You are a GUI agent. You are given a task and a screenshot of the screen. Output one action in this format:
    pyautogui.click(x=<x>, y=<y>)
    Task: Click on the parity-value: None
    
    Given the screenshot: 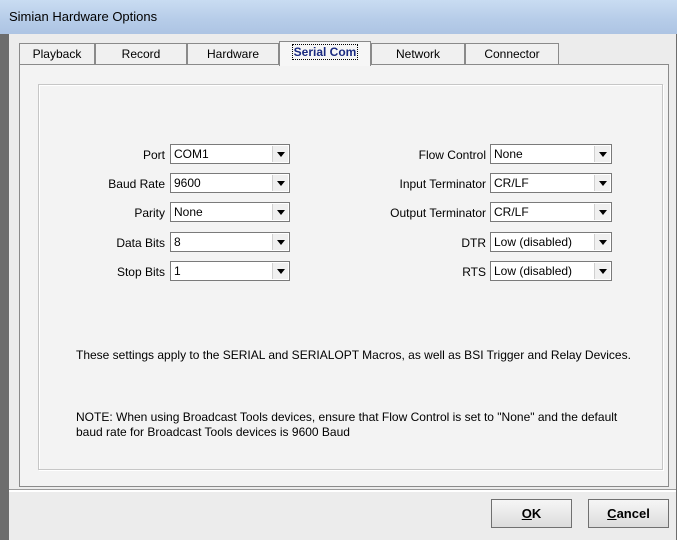 What is the action you would take?
    pyautogui.click(x=188, y=212)
    